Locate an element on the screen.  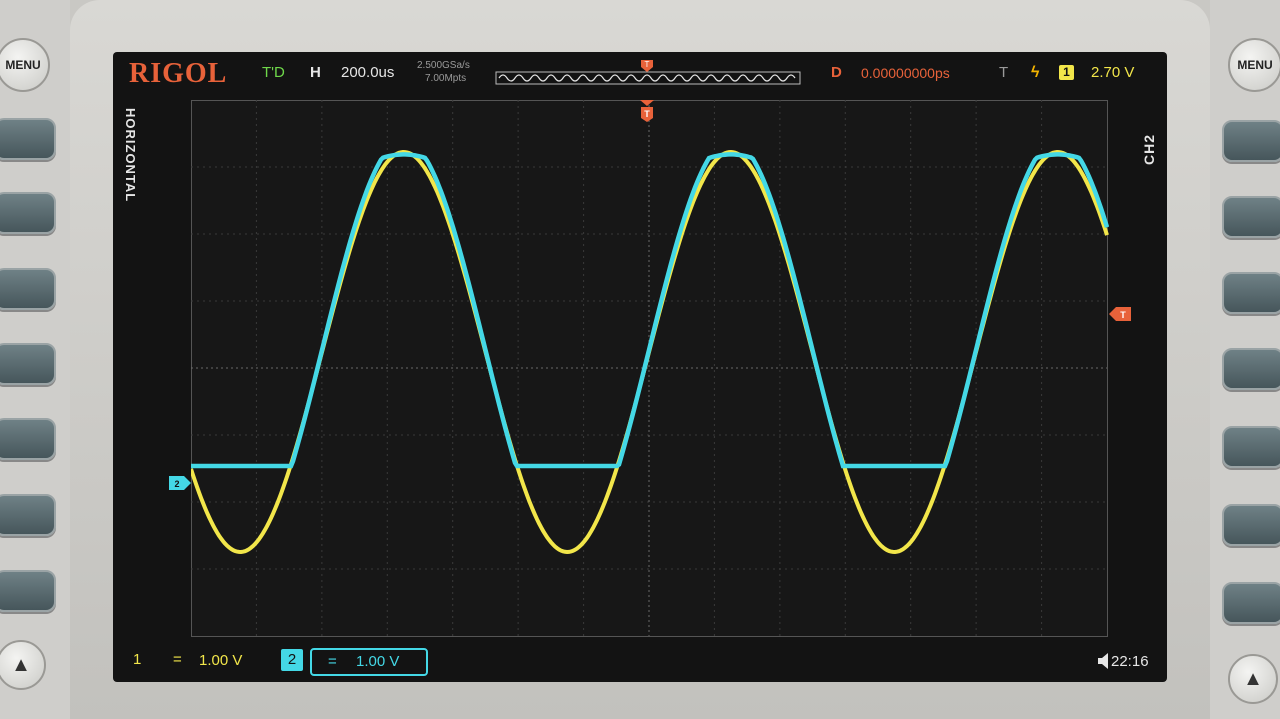
memory-overview-bar: T is located at coordinates (648, 73).